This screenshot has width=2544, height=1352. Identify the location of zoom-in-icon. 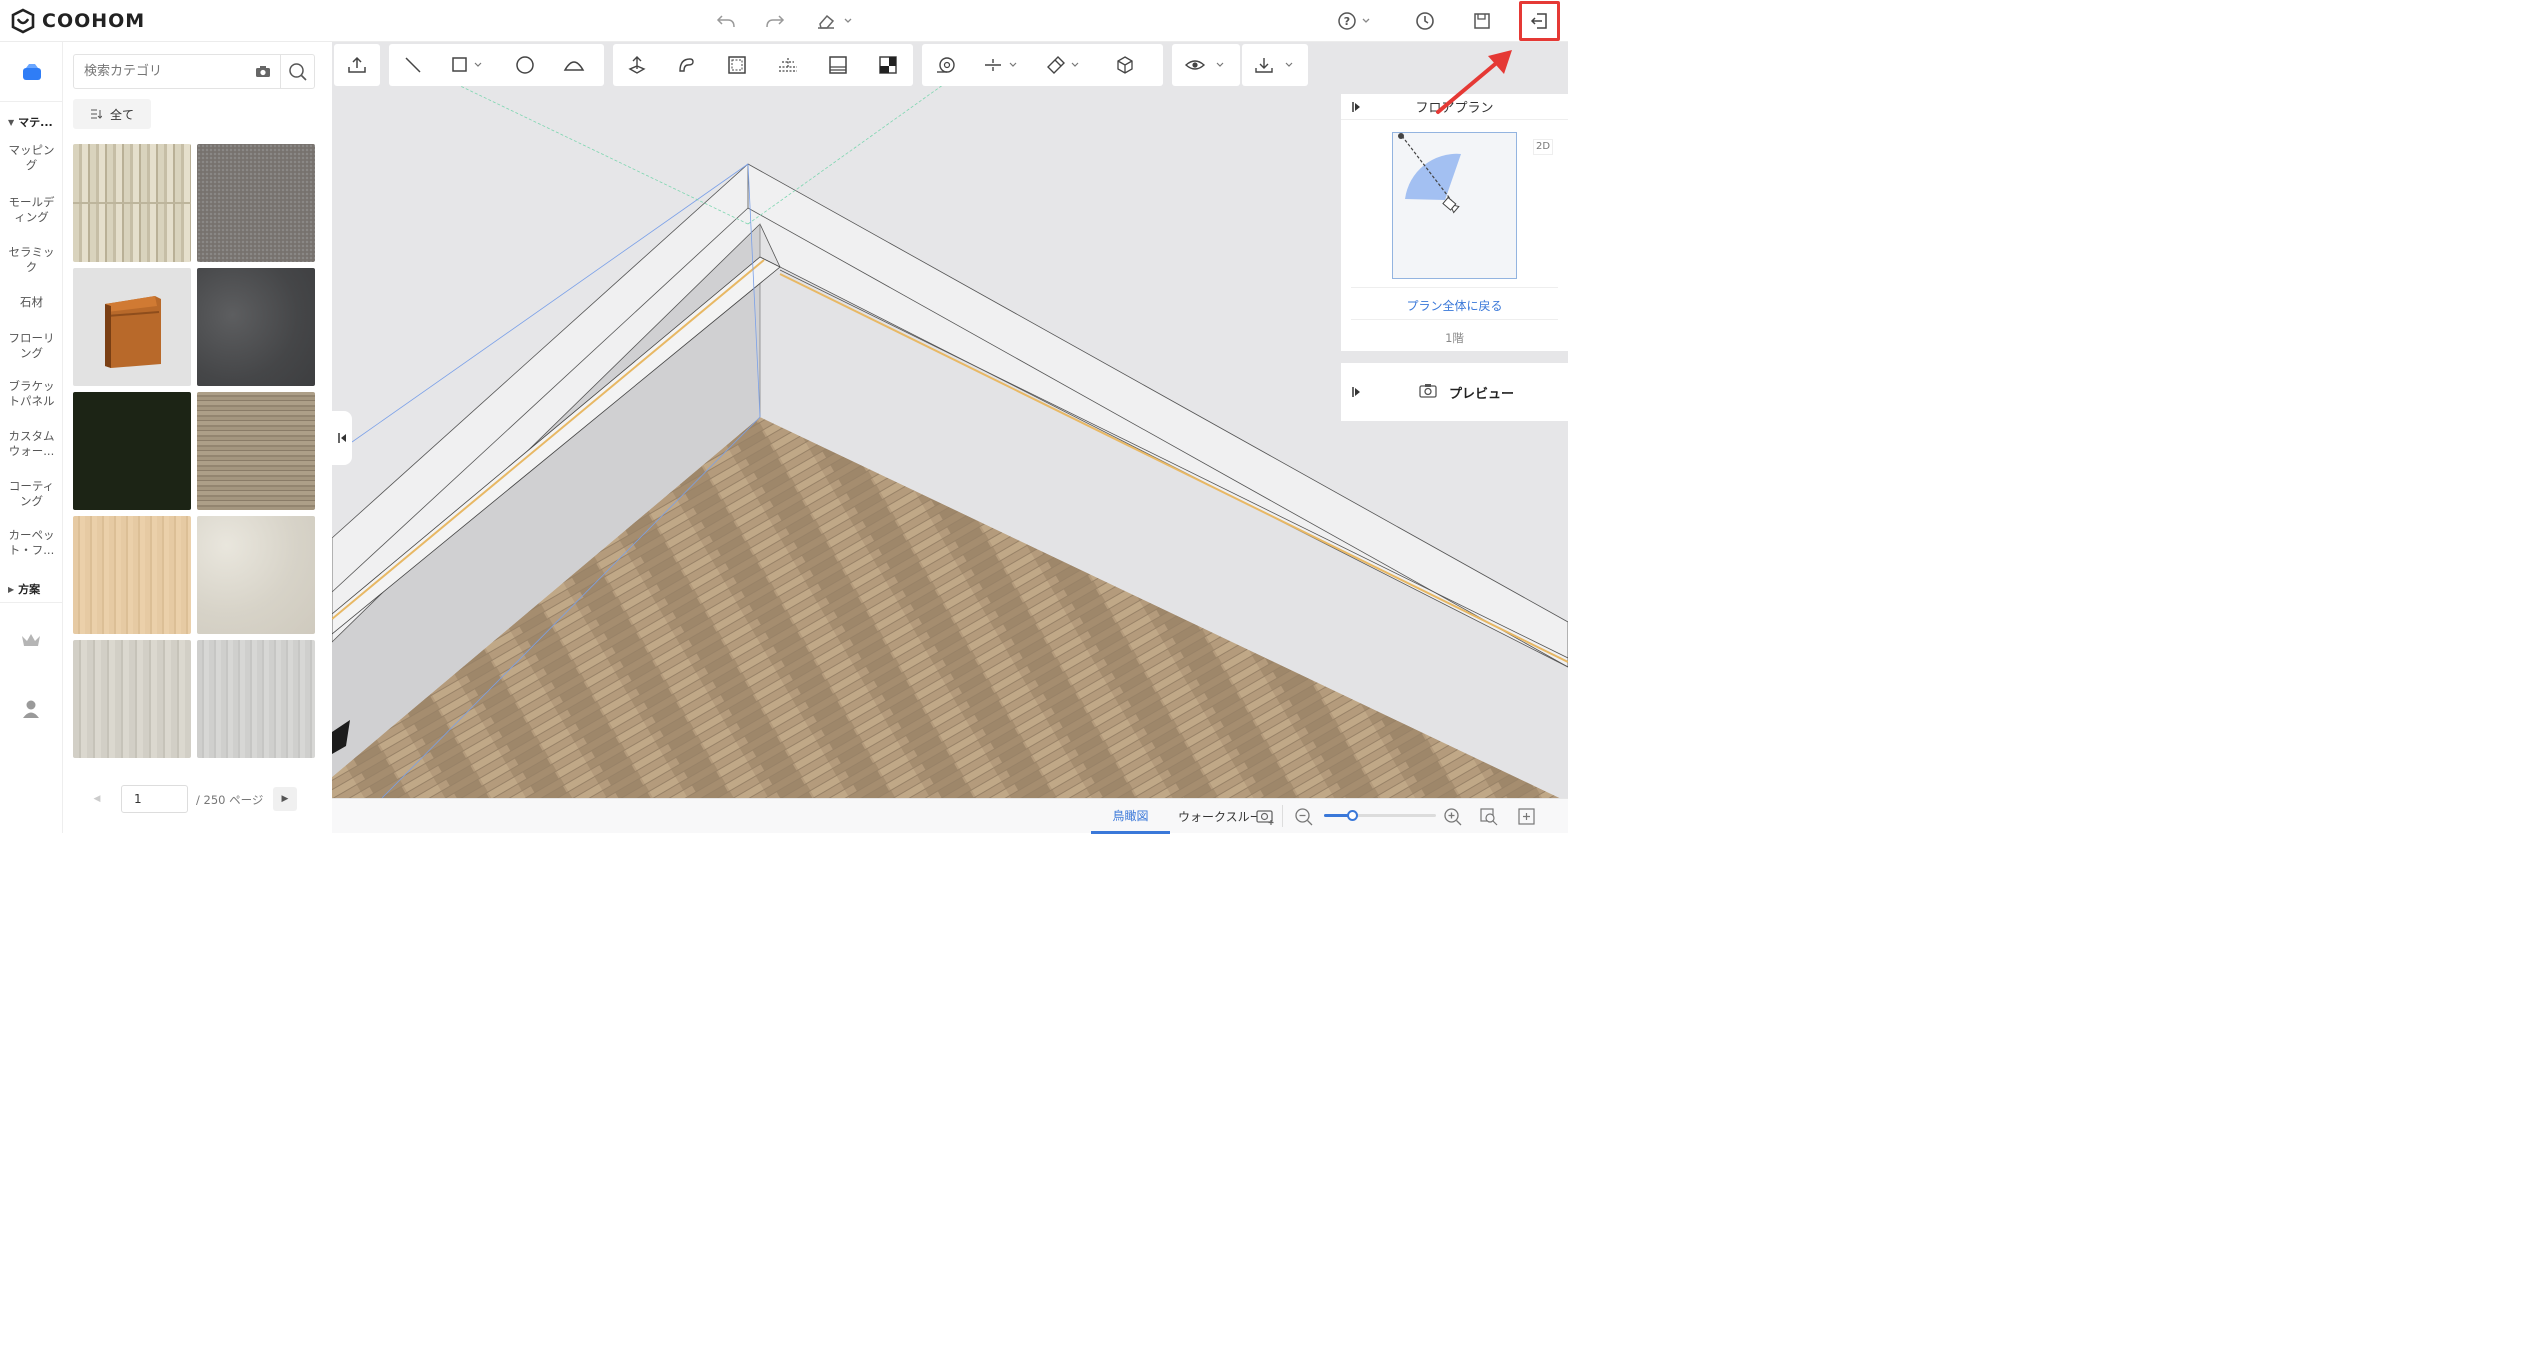
(1453, 817).